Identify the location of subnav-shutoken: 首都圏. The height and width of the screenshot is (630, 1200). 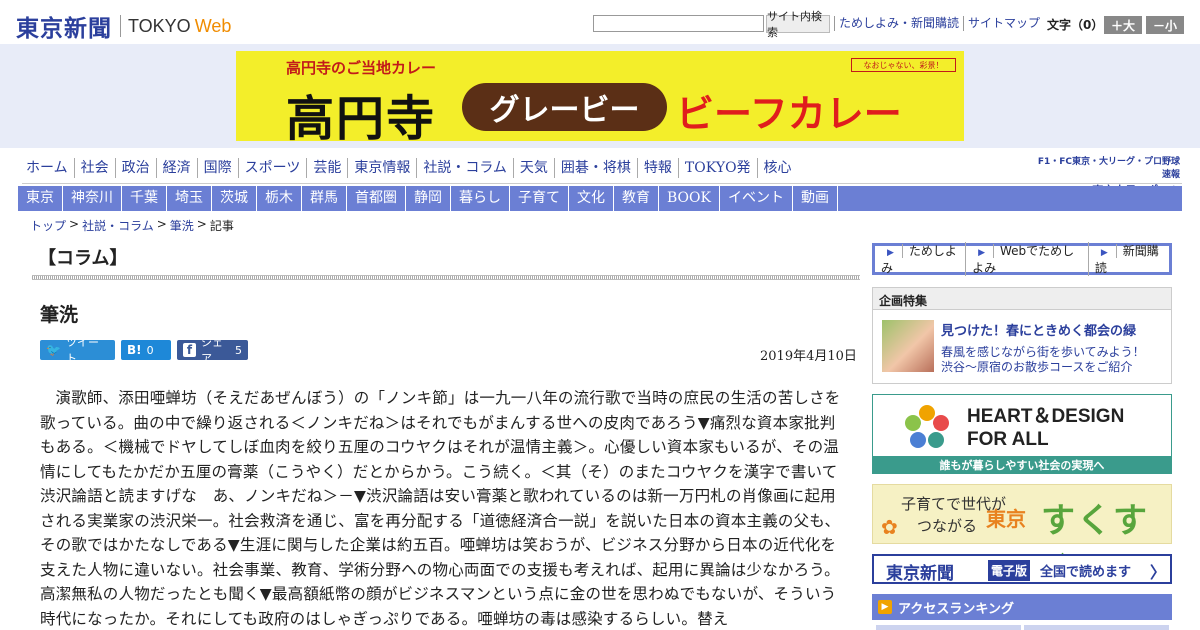
(376, 198).